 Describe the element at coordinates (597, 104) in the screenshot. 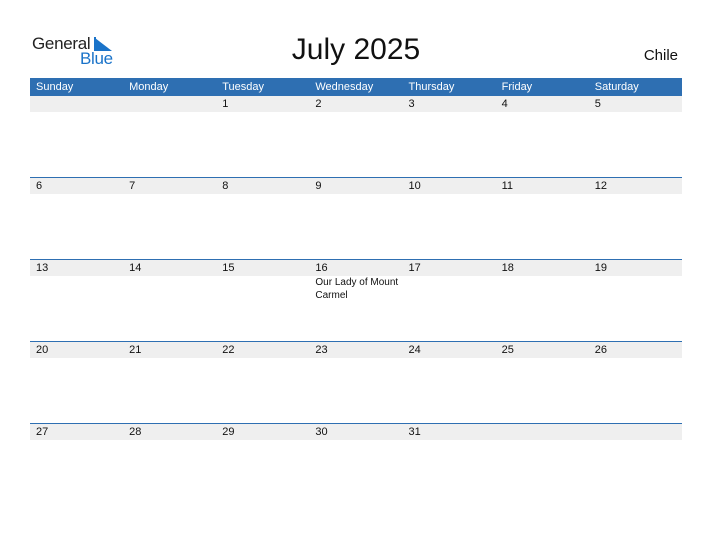

I see `day-number: 5` at that location.